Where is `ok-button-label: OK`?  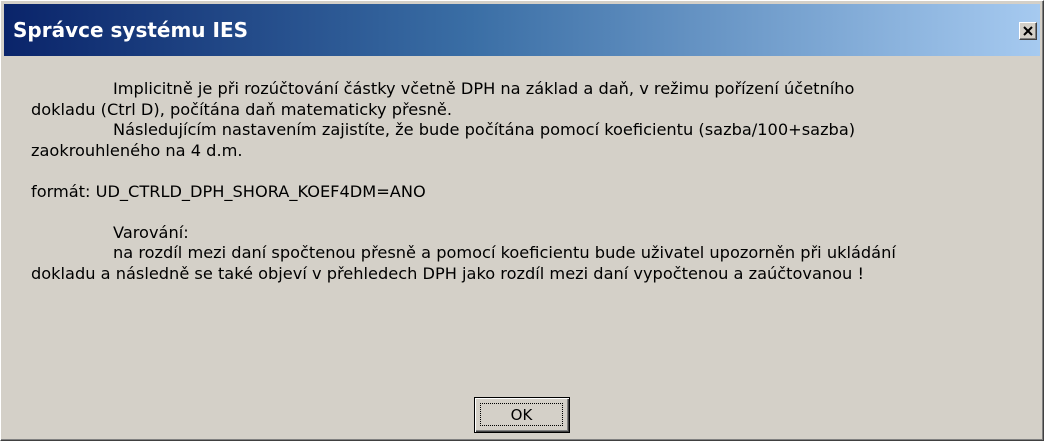 ok-button-label: OK is located at coordinates (521, 414).